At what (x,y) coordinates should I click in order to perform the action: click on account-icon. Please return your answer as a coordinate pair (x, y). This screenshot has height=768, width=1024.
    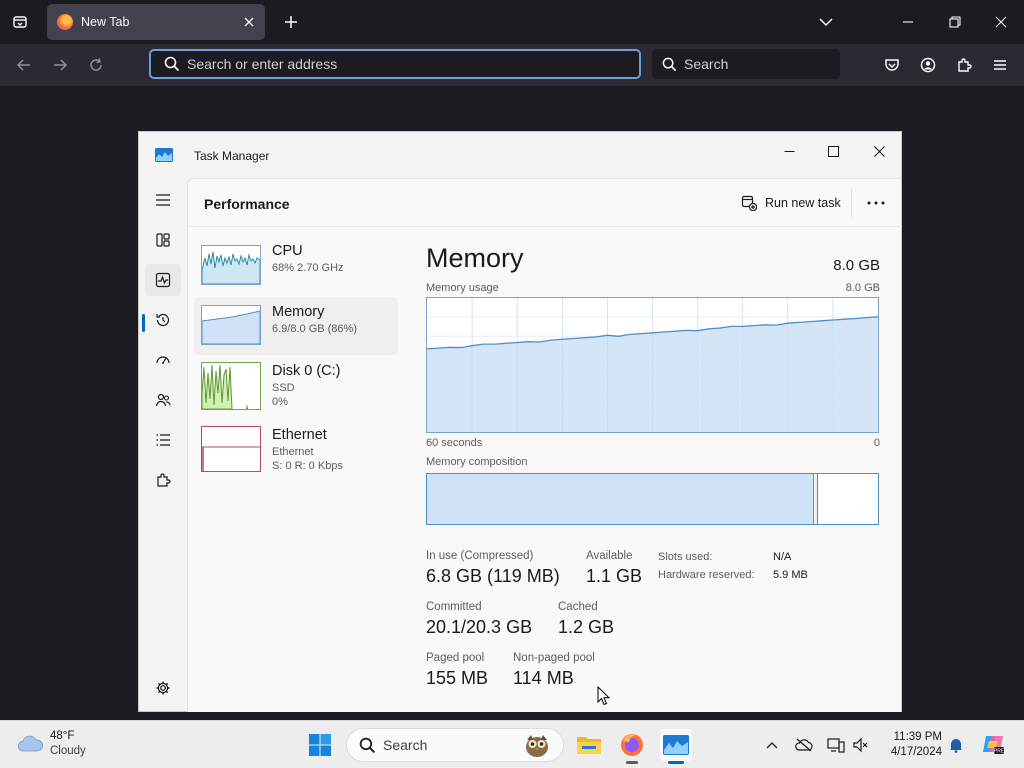
    Looking at the image, I should click on (928, 65).